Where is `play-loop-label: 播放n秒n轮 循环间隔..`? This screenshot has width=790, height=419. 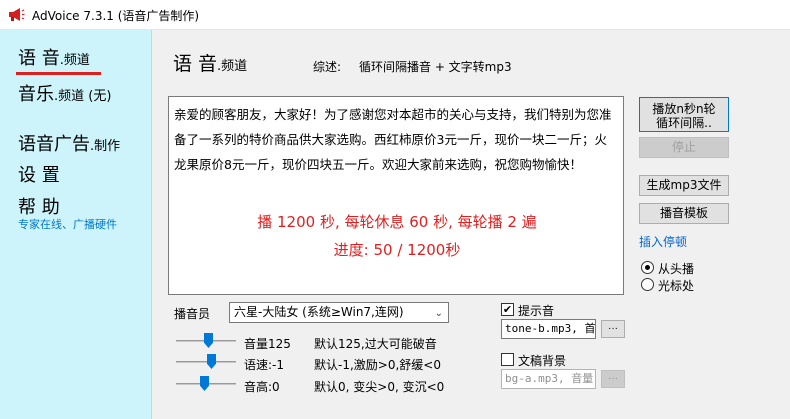 play-loop-label: 播放n秒n轮 循环间隔.. is located at coordinates (684, 116).